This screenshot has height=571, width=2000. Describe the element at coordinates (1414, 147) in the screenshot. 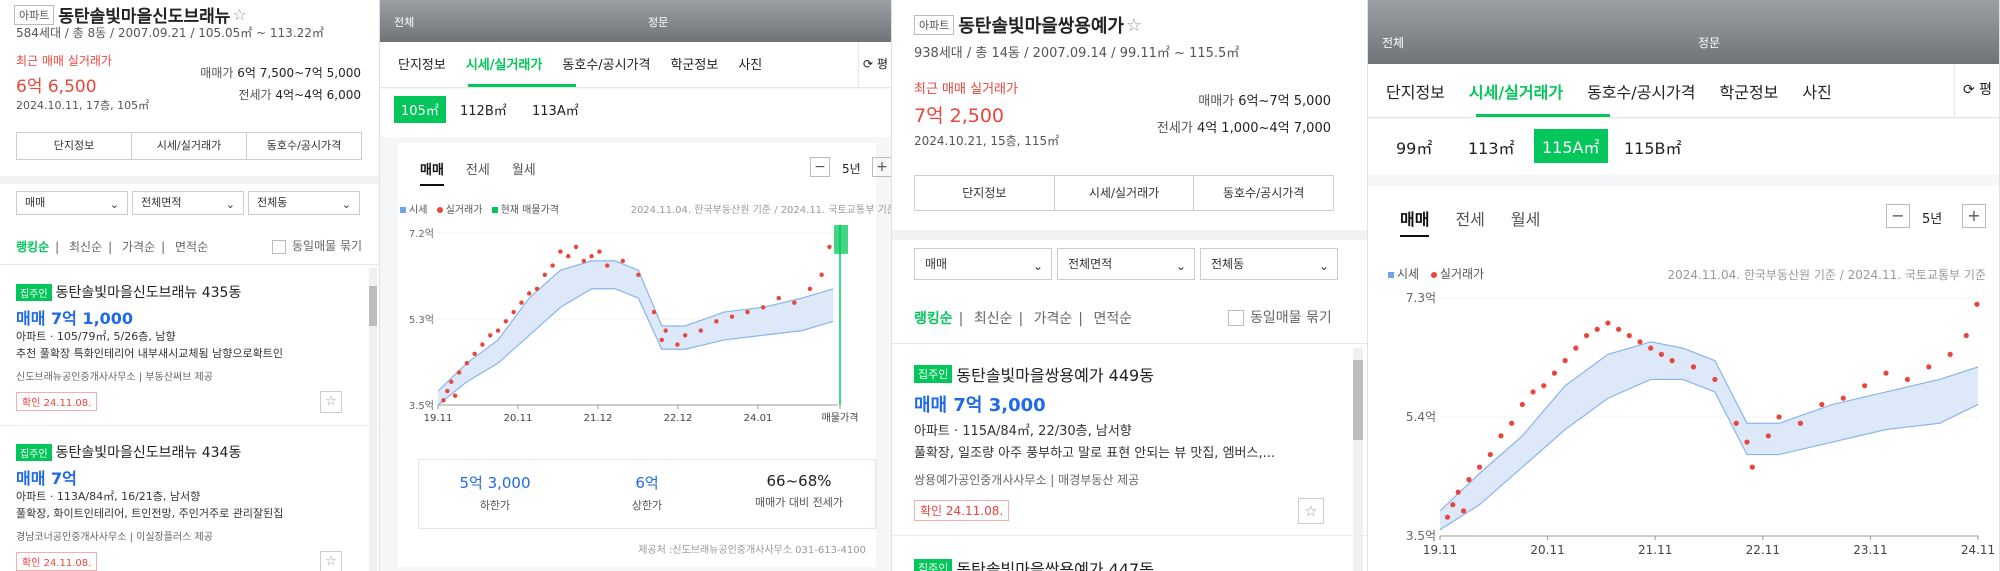

I see `size-99: 99㎡` at that location.